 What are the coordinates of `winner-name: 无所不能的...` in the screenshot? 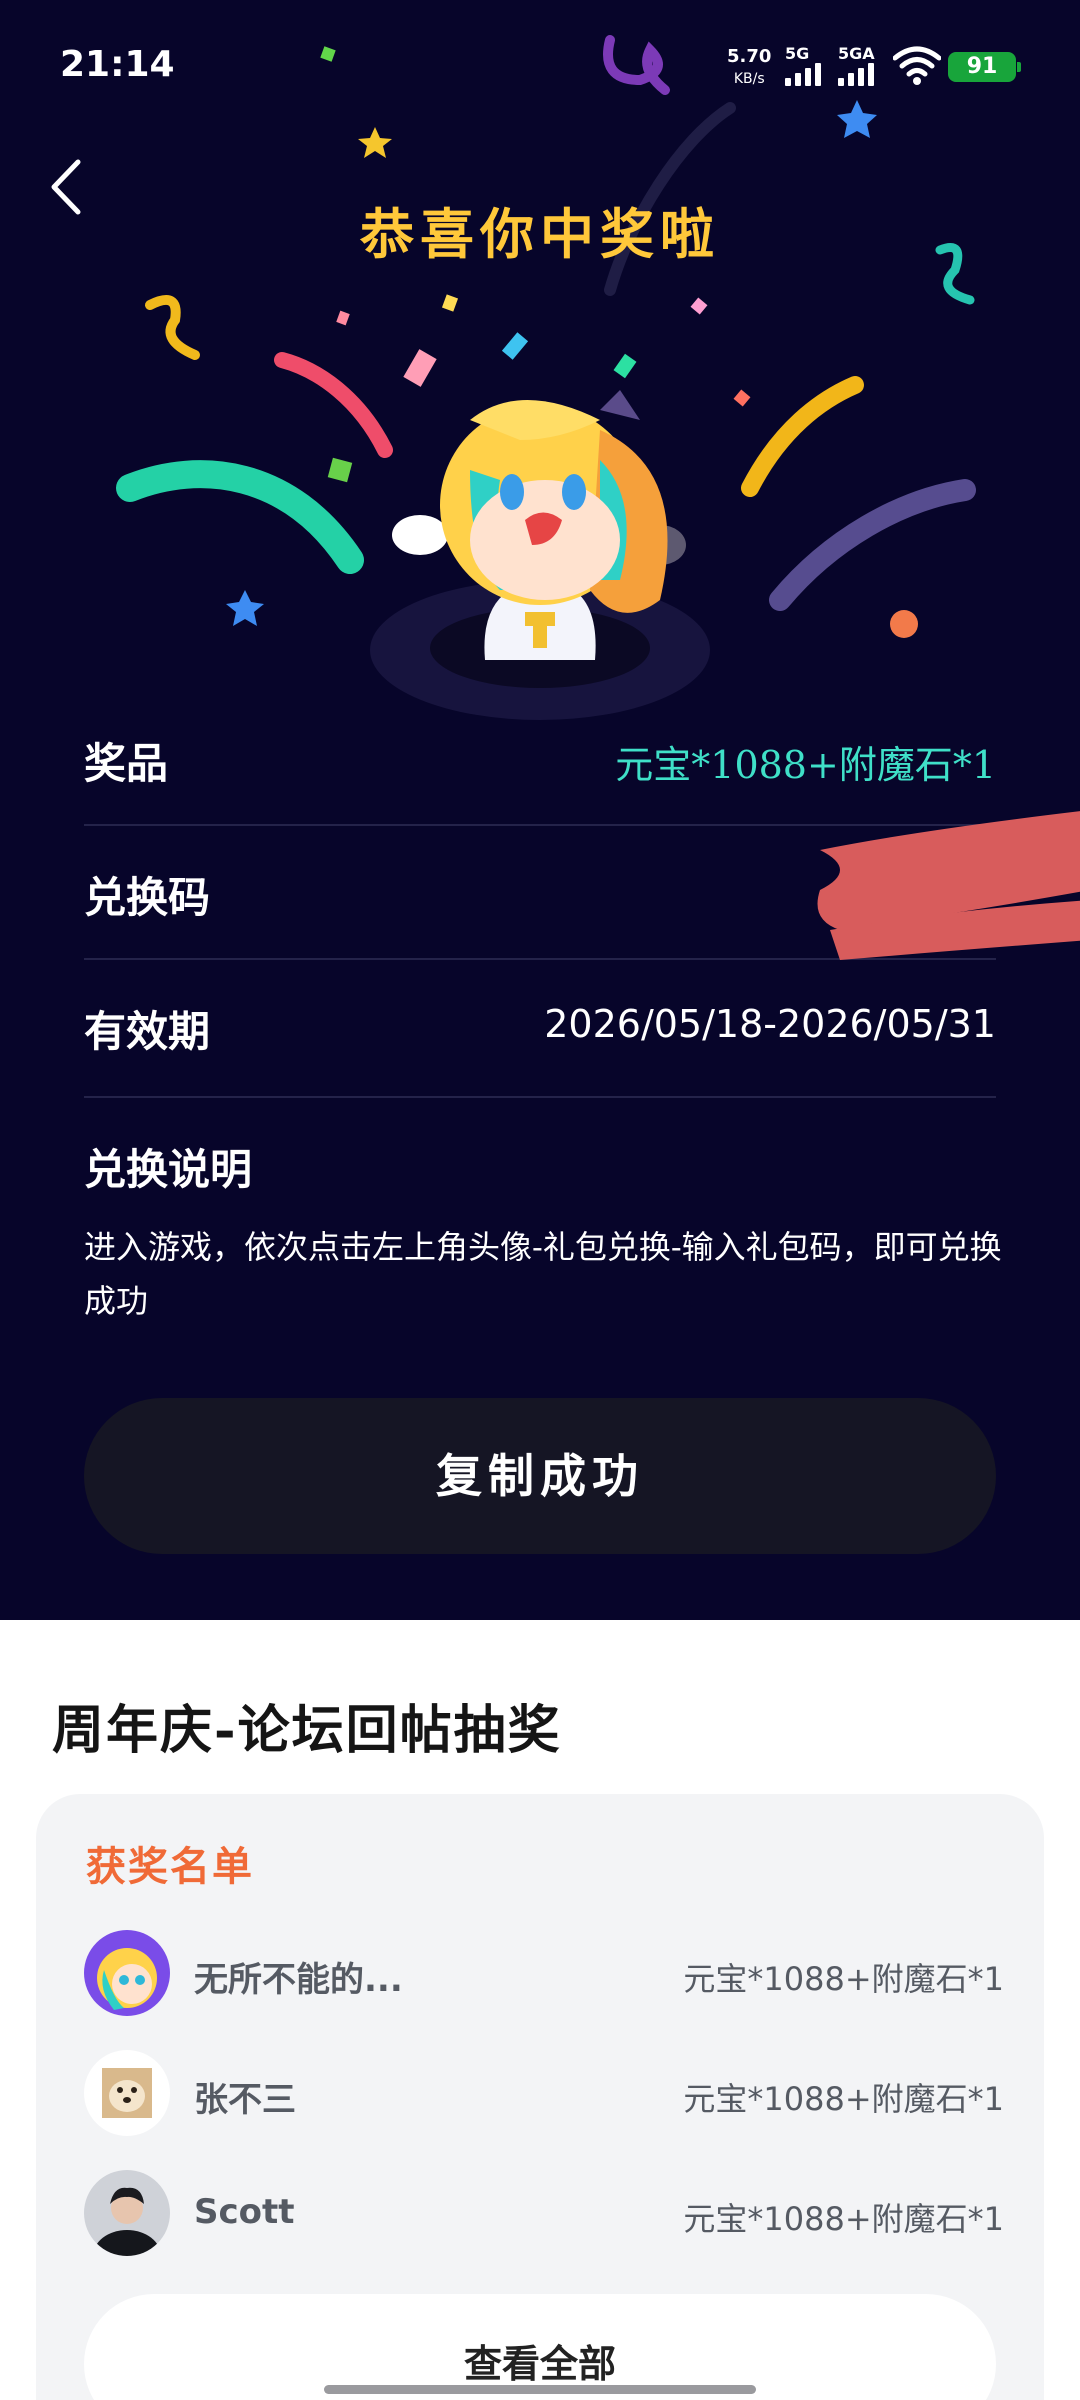 It's located at (298, 1980).